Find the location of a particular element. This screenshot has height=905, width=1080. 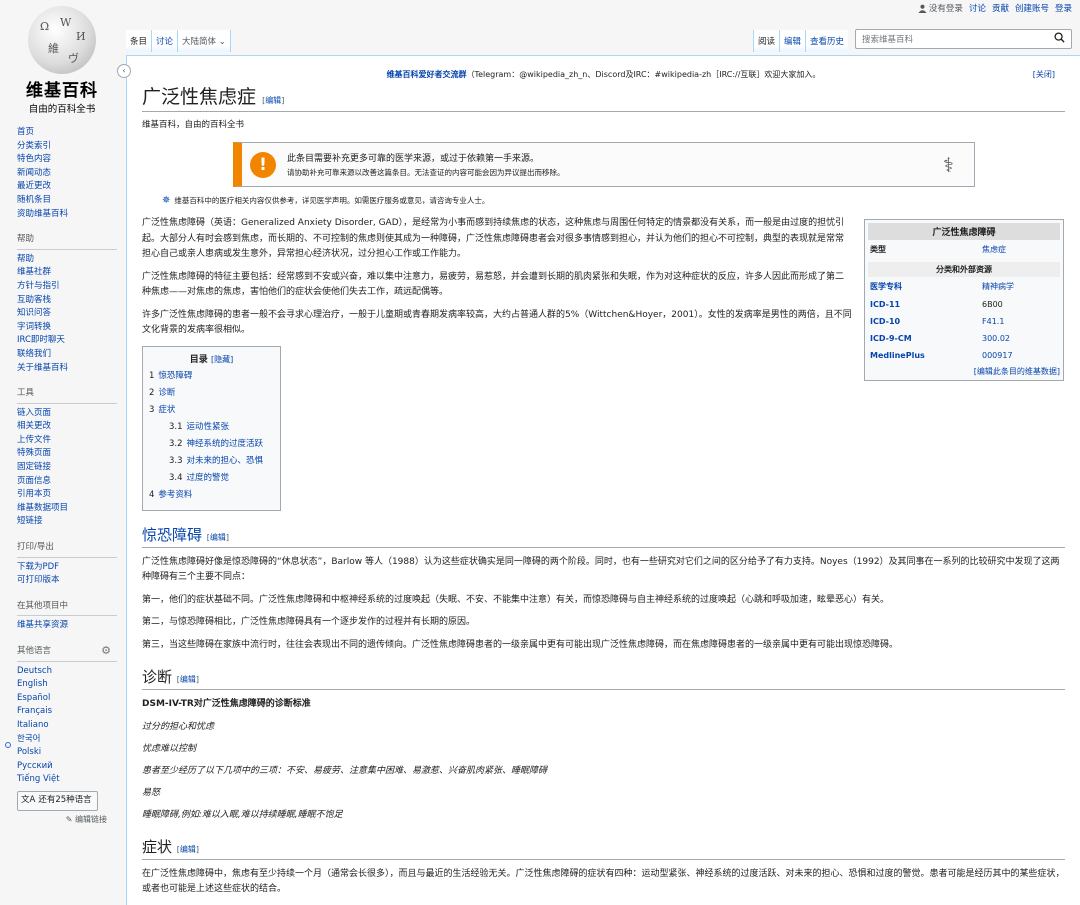

sidebar-item: 联络我们 is located at coordinates (67, 355).